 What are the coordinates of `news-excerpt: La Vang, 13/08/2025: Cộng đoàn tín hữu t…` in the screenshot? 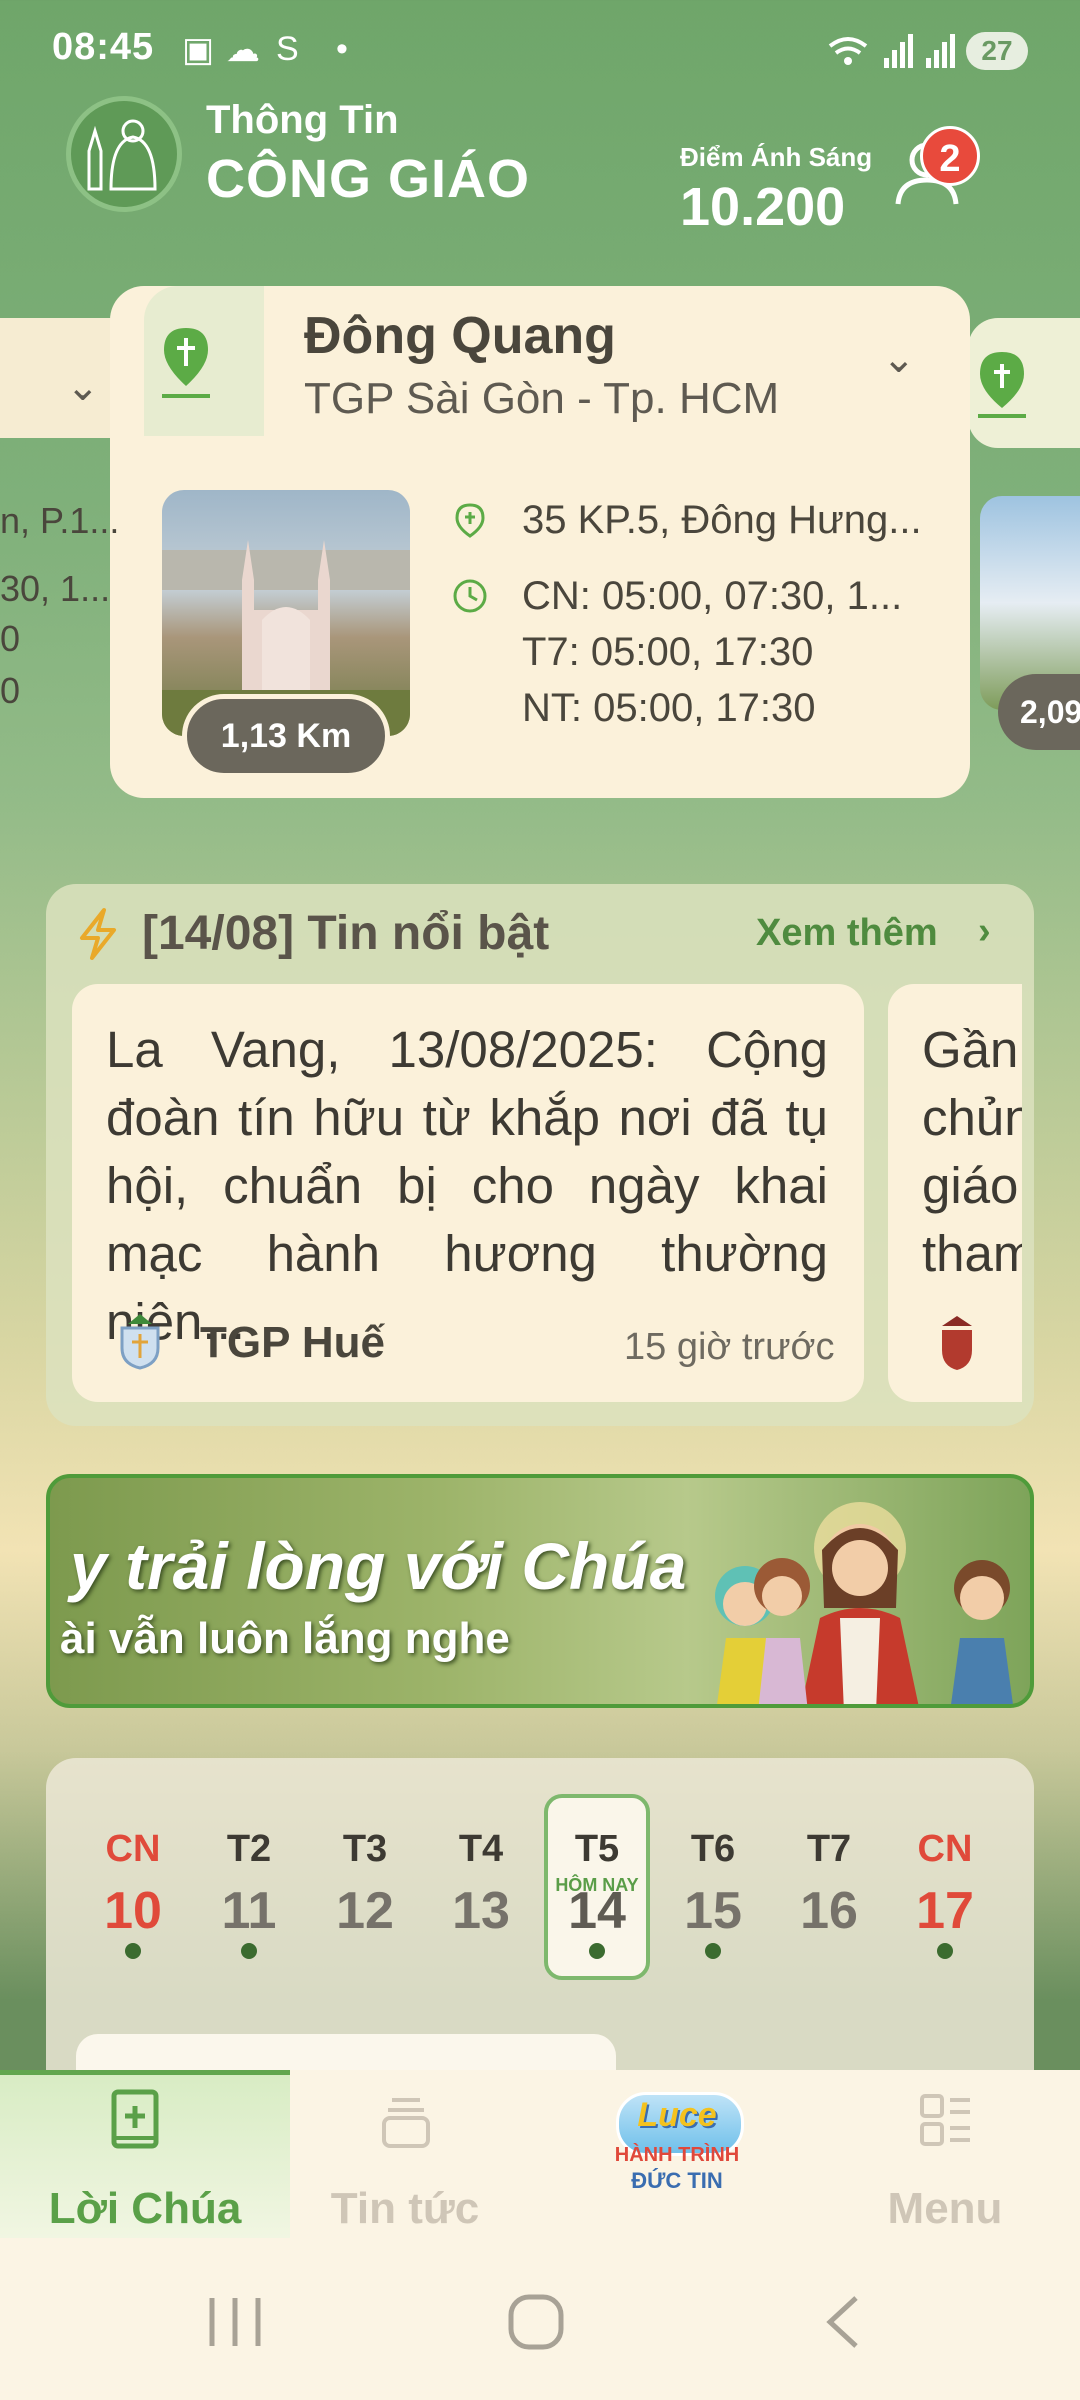 It's located at (467, 1185).